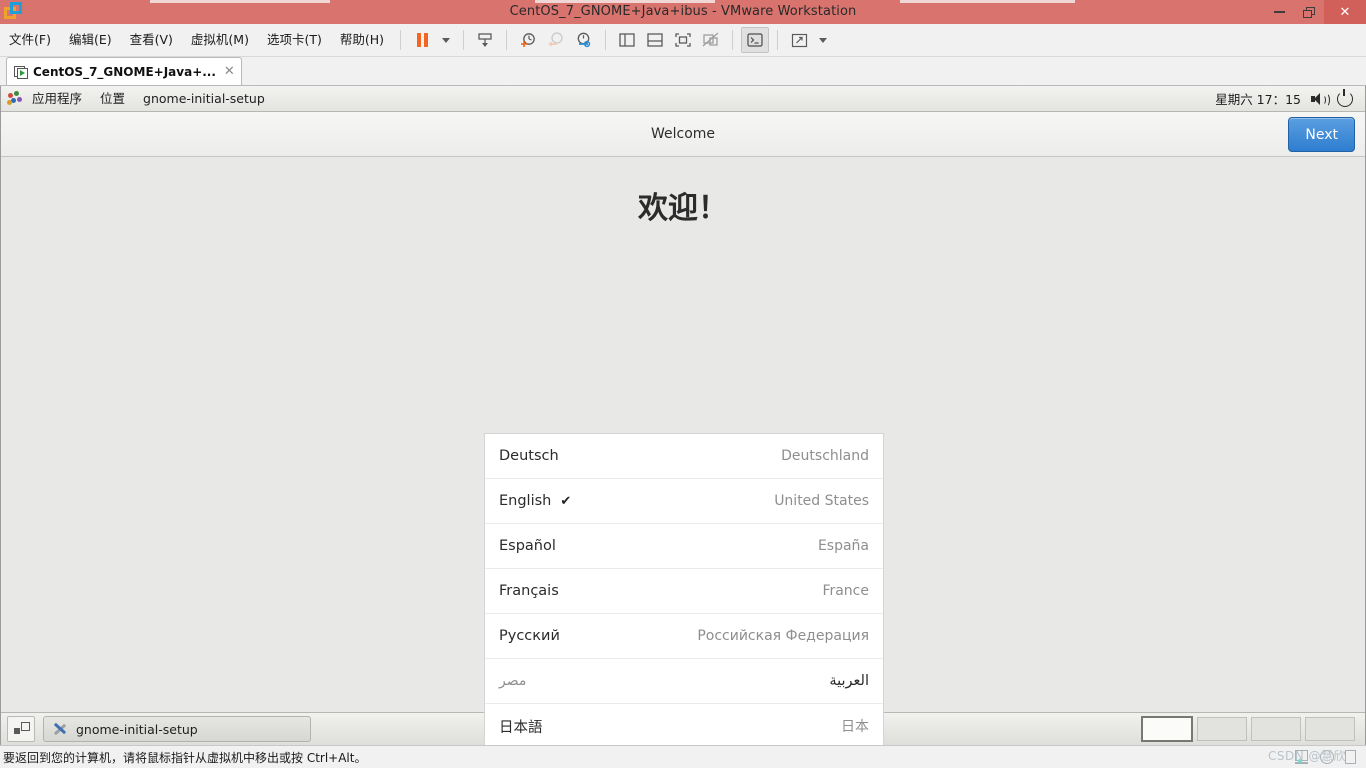 This screenshot has width=1366, height=768. I want to click on check-icon: ✔, so click(566, 501).